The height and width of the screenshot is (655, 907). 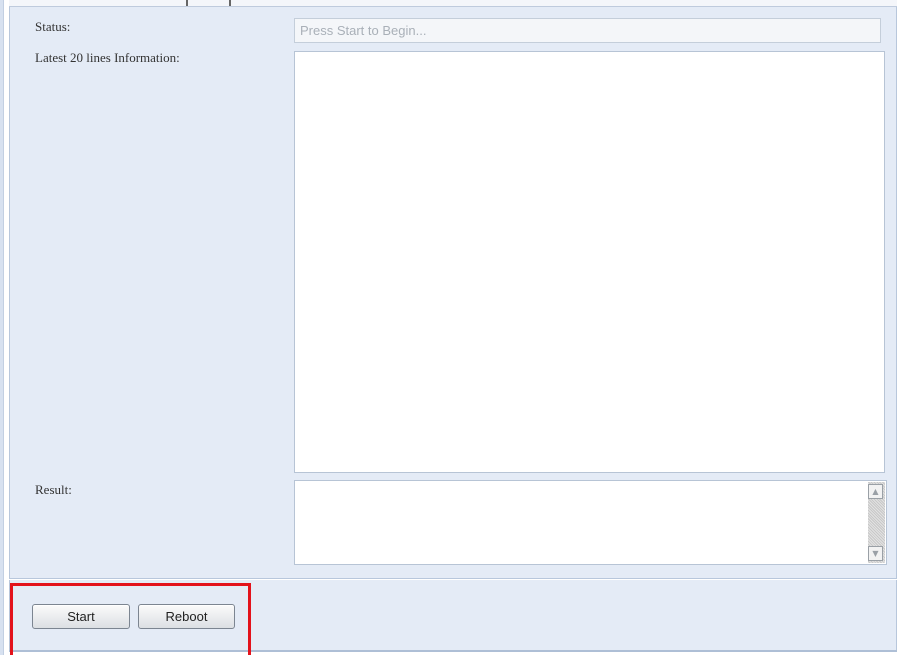 What do you see at coordinates (875, 553) in the screenshot?
I see `scroll-down-arrow-icon: ▼` at bounding box center [875, 553].